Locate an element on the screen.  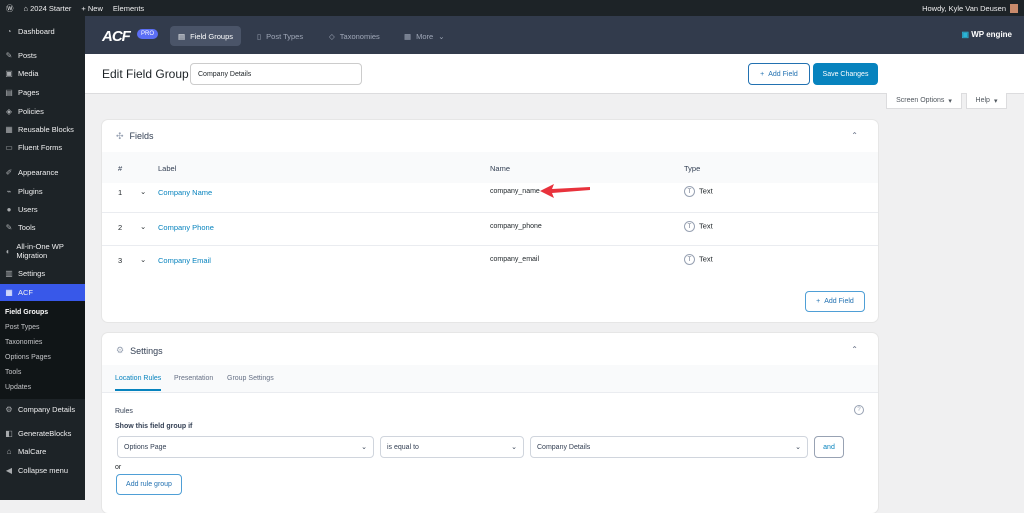
save-changes-button: Save Changes is located at coordinates (845, 74).